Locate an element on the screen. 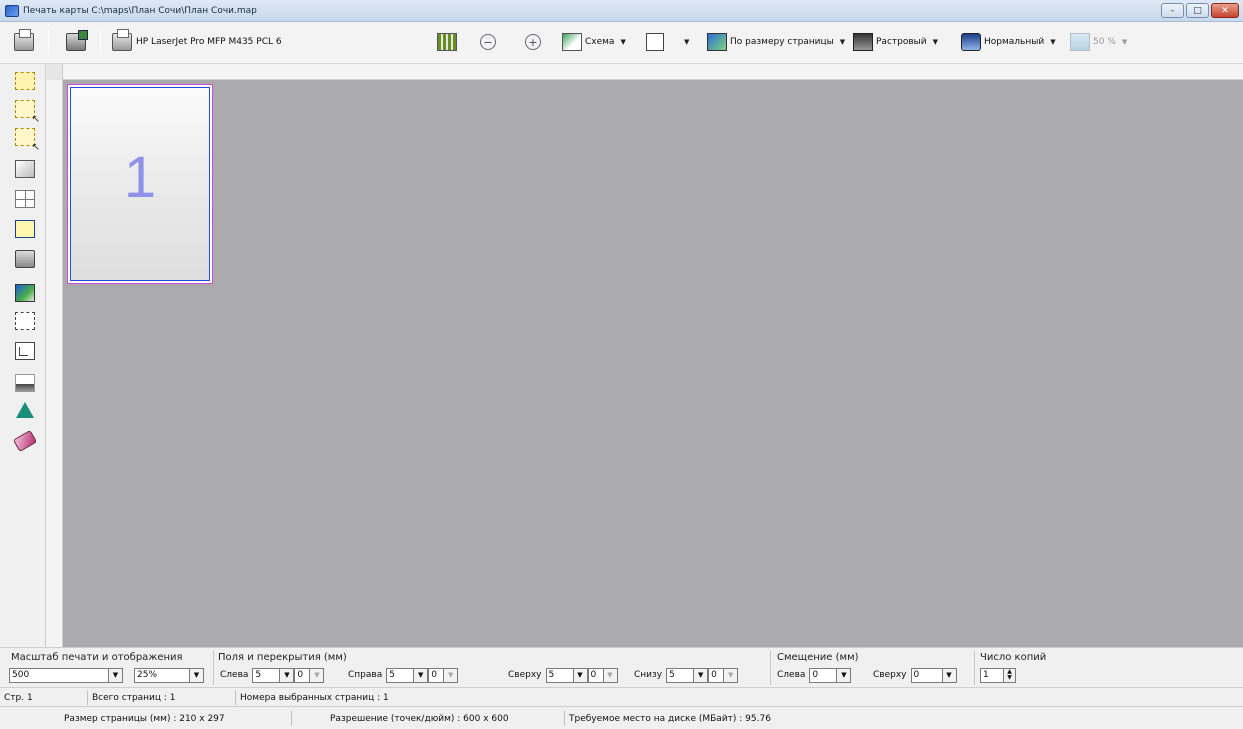 This screenshot has height=729, width=1243. page-border-icon is located at coordinates (25, 229).